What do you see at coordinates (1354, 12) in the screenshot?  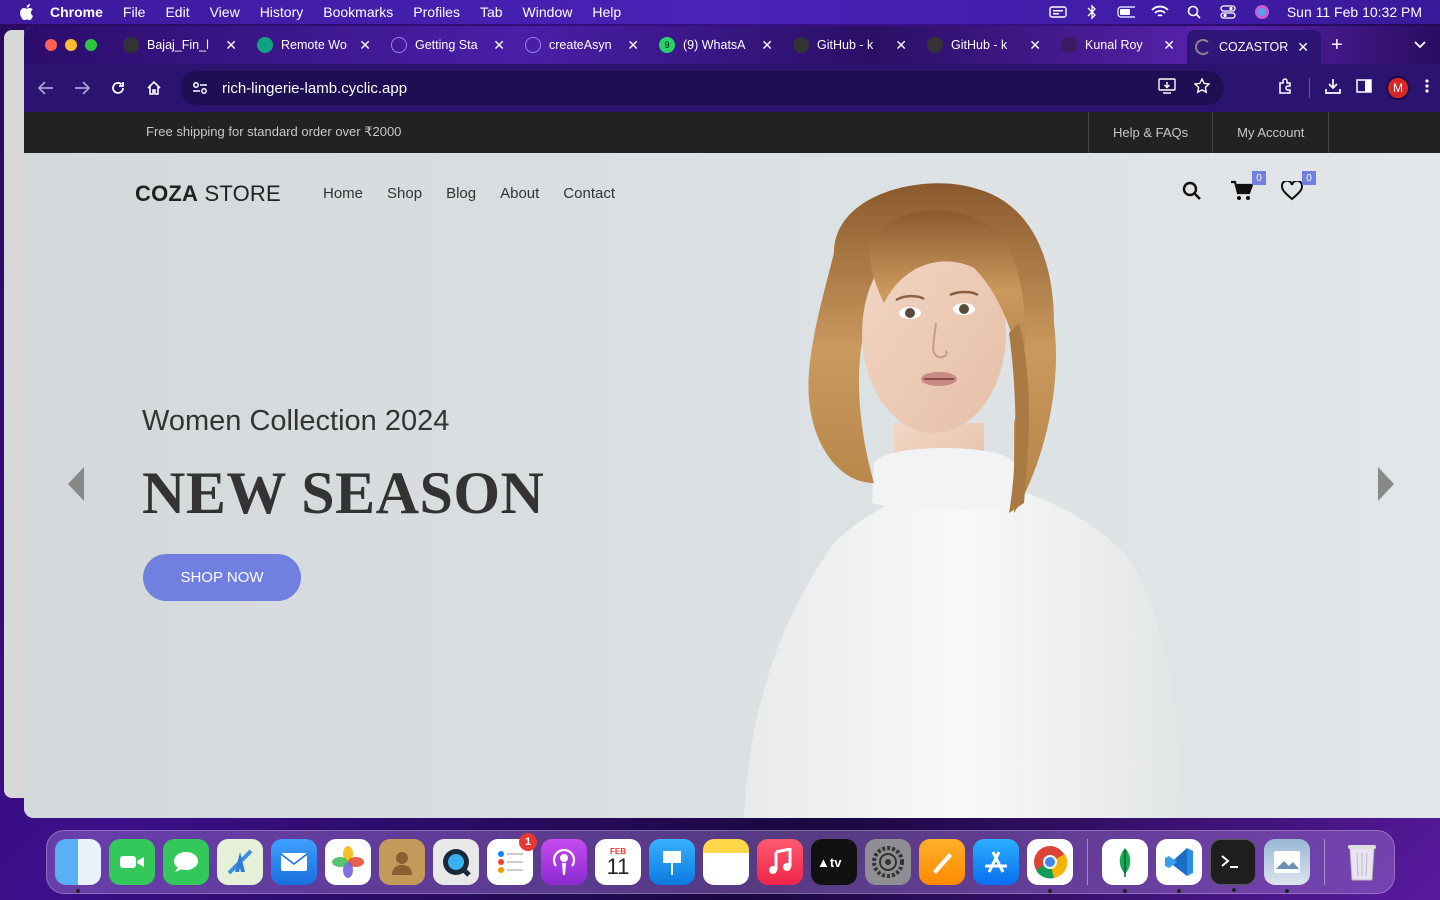 I see `menu-bar-clock: Sun 11 Feb 10:32 PM` at bounding box center [1354, 12].